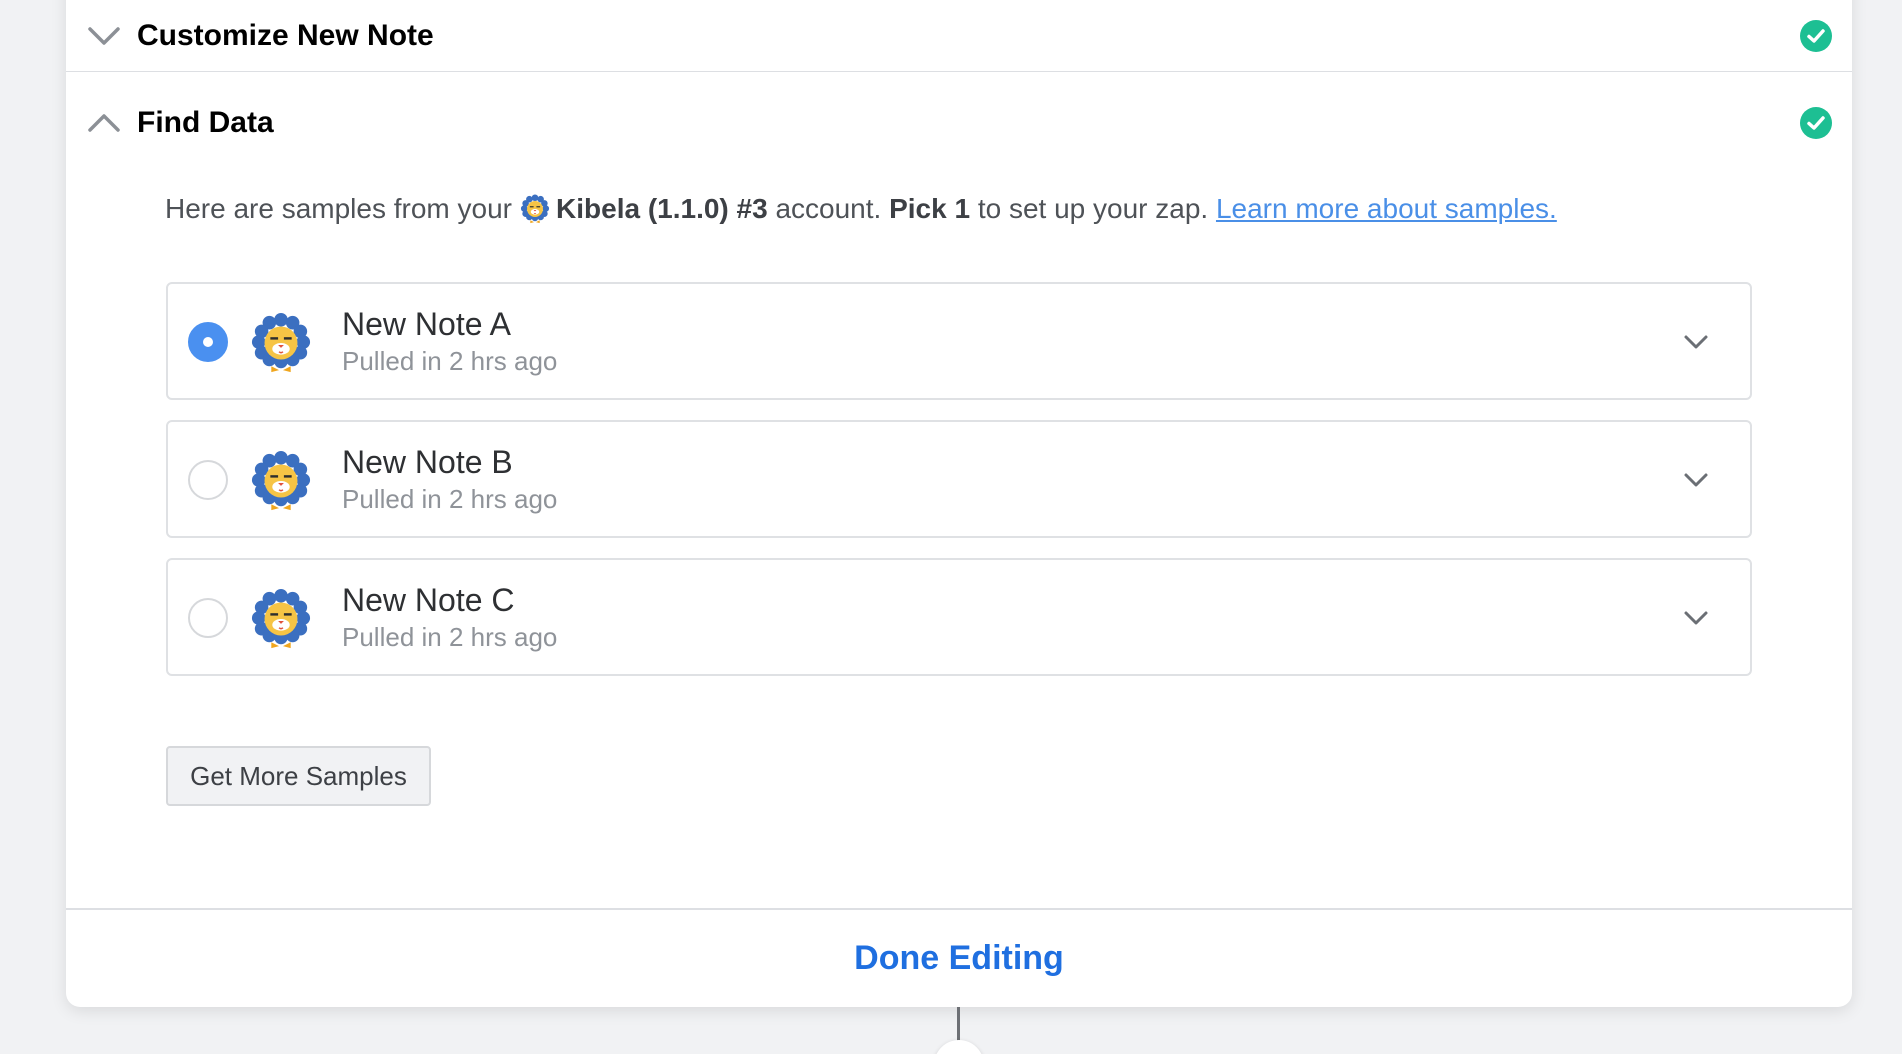 This screenshot has width=1902, height=1054. Describe the element at coordinates (662, 208) in the screenshot. I see `account-name: Kibela (1.1.0) #3` at that location.